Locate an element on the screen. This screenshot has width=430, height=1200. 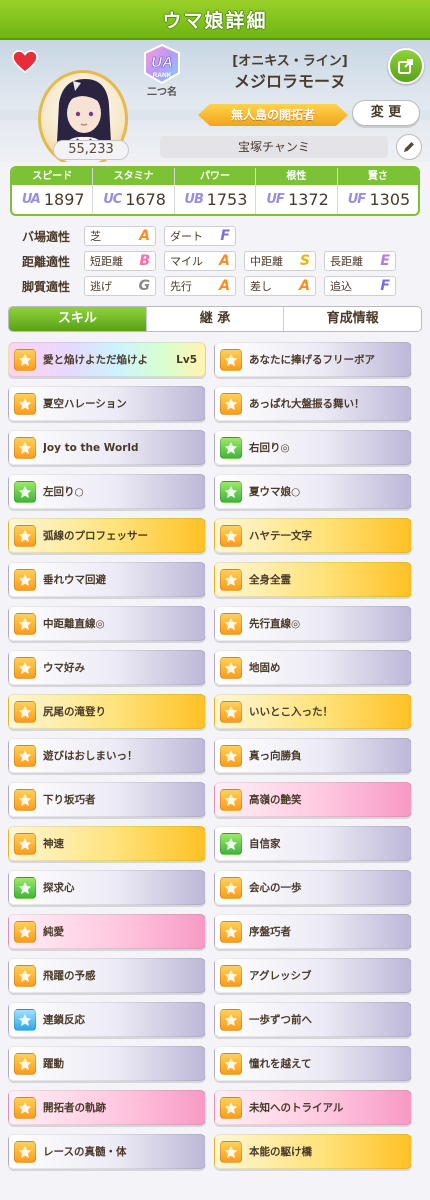
stat-value: 1372 is located at coordinates (308, 199).